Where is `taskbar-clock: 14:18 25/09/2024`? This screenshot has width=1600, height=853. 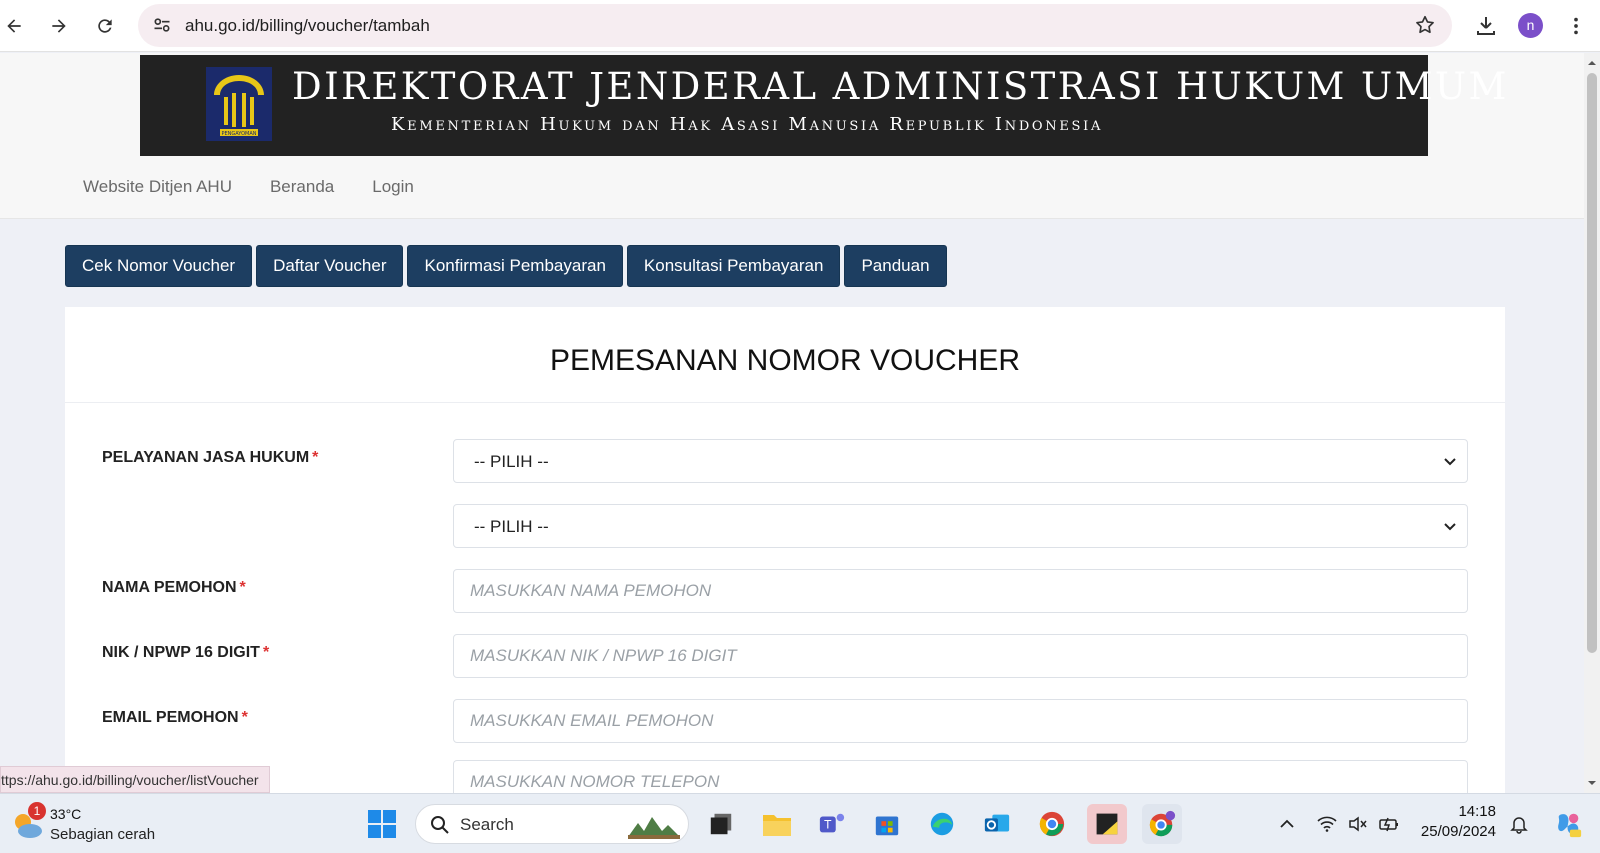 taskbar-clock: 14:18 25/09/2024 is located at coordinates (1453, 822).